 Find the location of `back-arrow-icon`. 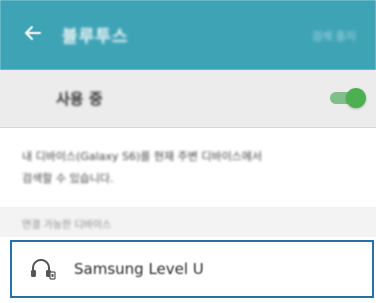

back-arrow-icon is located at coordinates (33, 35).